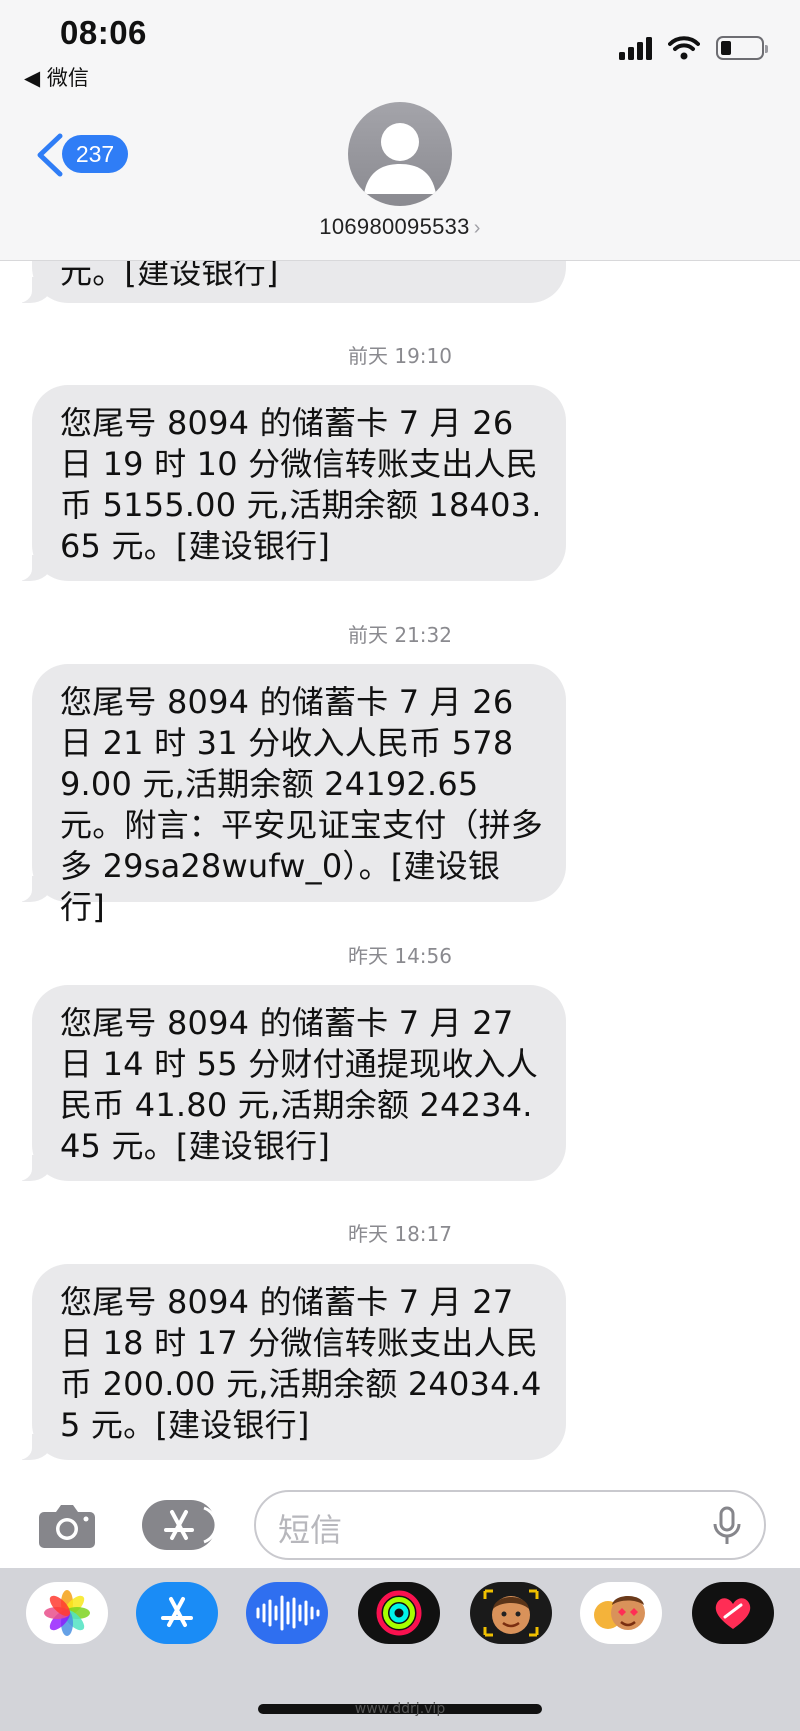  I want to click on message-timestamp: 昨天 18:17, so click(400, 1234).